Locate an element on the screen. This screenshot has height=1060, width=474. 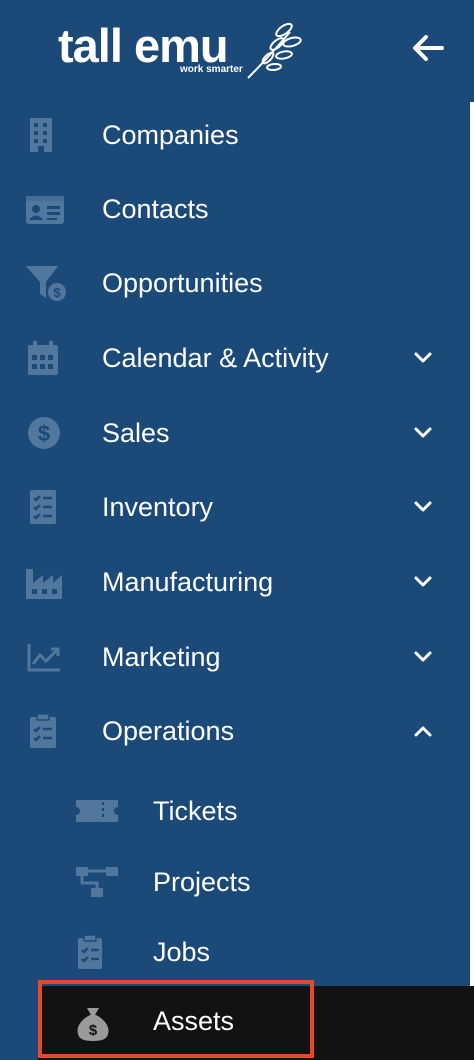
clipboard-list-icon is located at coordinates (90, 952).